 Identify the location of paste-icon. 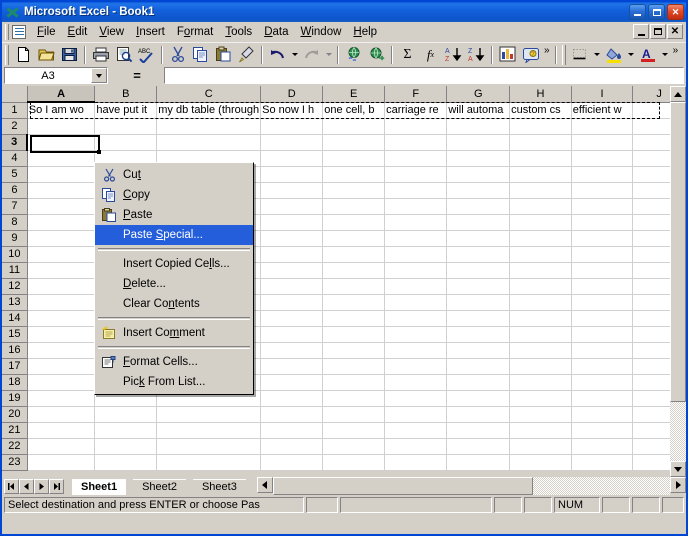
(223, 55).